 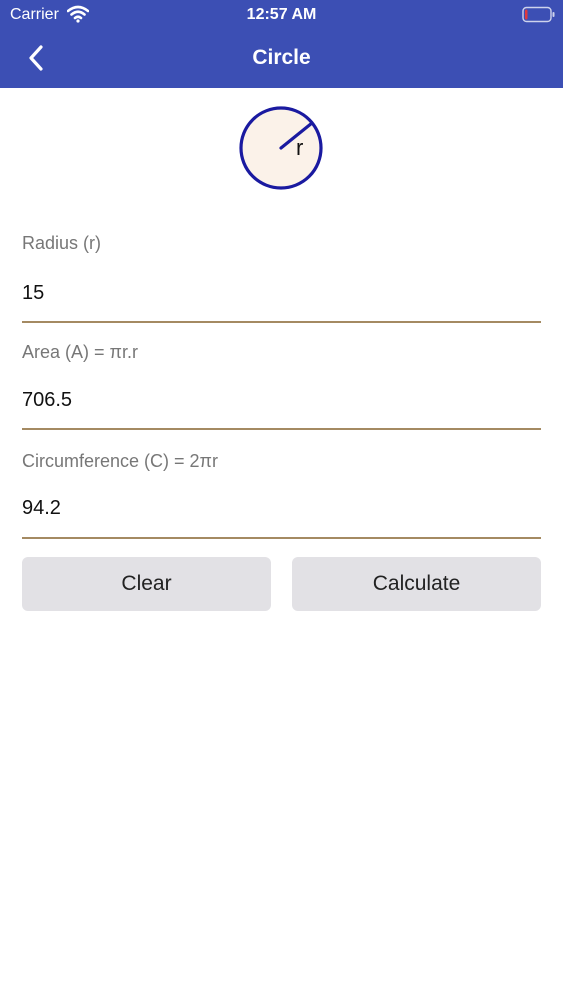 What do you see at coordinates (538, 14) in the screenshot?
I see `battery-icon` at bounding box center [538, 14].